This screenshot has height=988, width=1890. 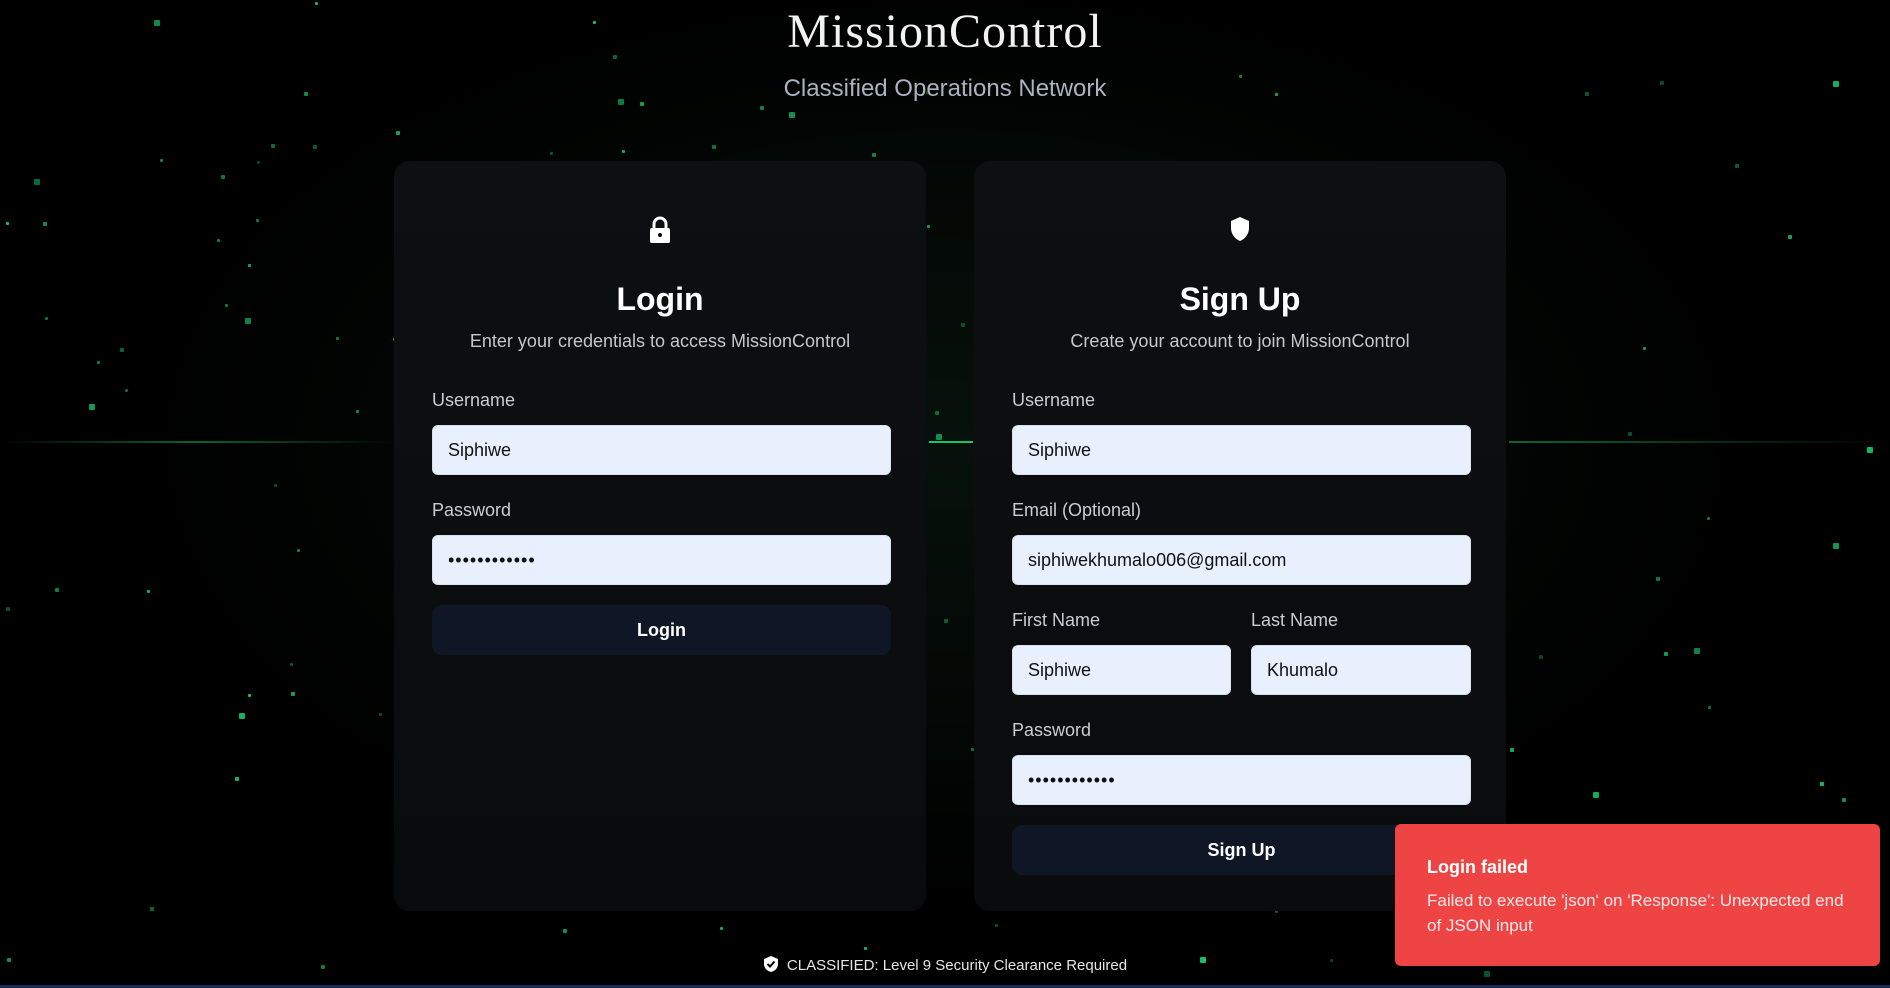 What do you see at coordinates (1241, 560) in the screenshot?
I see `signup-email-input` at bounding box center [1241, 560].